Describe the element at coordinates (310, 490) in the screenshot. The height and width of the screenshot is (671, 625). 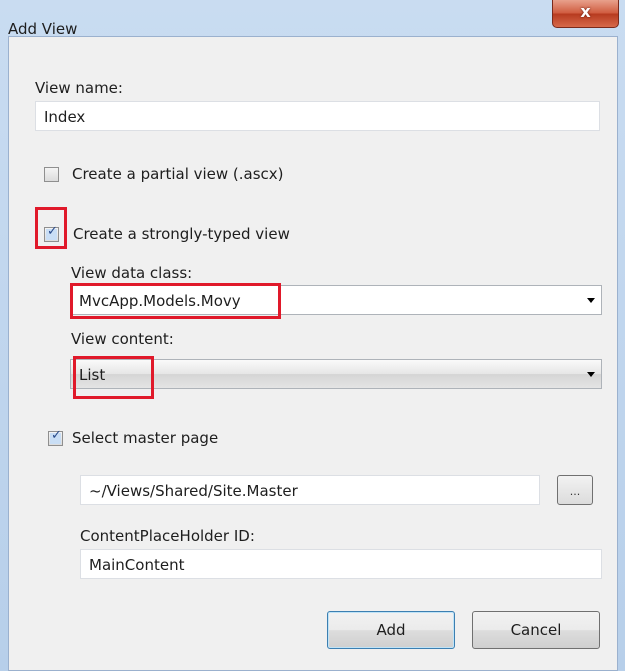
I see `master-page-path-input: ~/Views/Shared/Site.Master` at that location.